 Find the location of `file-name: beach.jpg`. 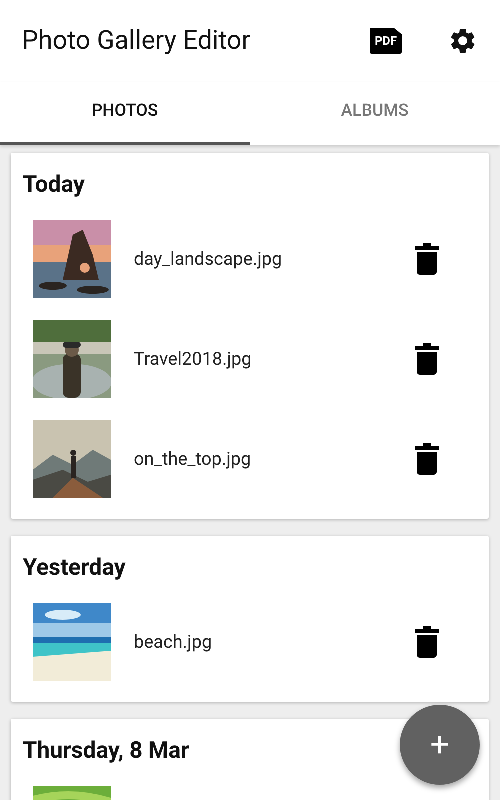

file-name: beach.jpg is located at coordinates (174, 642).